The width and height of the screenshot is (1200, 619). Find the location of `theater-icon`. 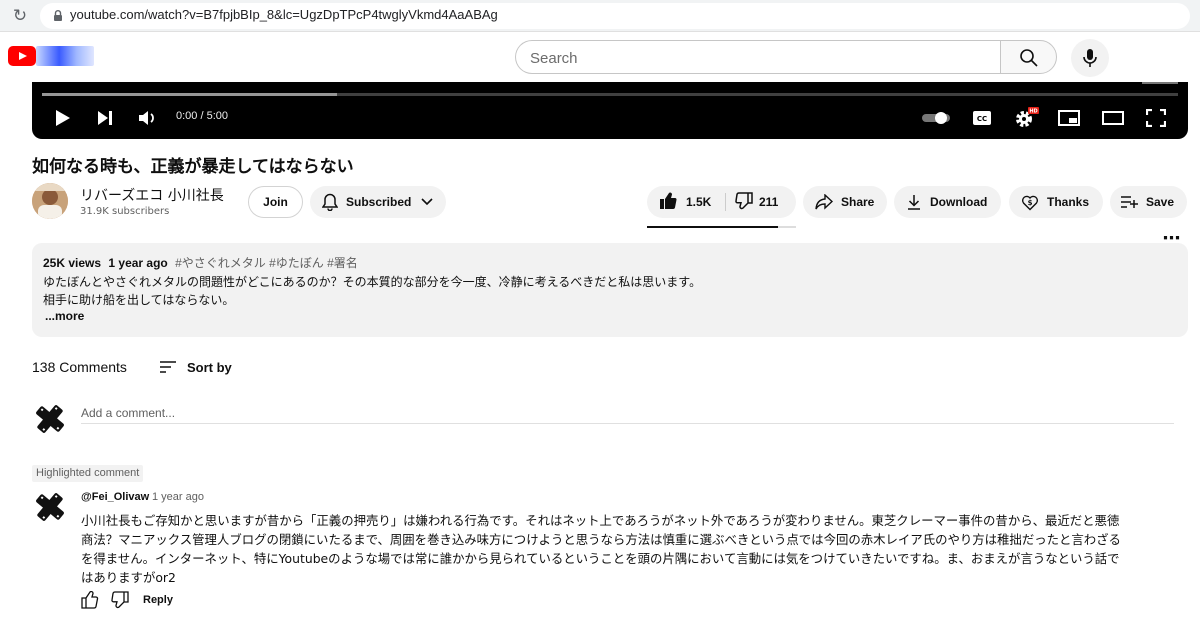

theater-icon is located at coordinates (1113, 118).